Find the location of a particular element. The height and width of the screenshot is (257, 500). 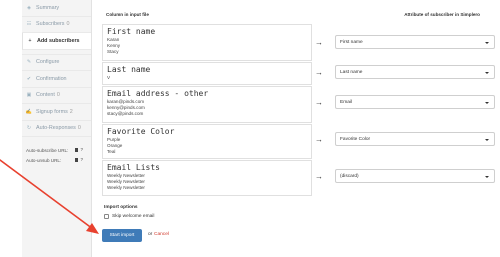

sidebar-item-add-subscribers: + Add subscribers is located at coordinates (56, 41).